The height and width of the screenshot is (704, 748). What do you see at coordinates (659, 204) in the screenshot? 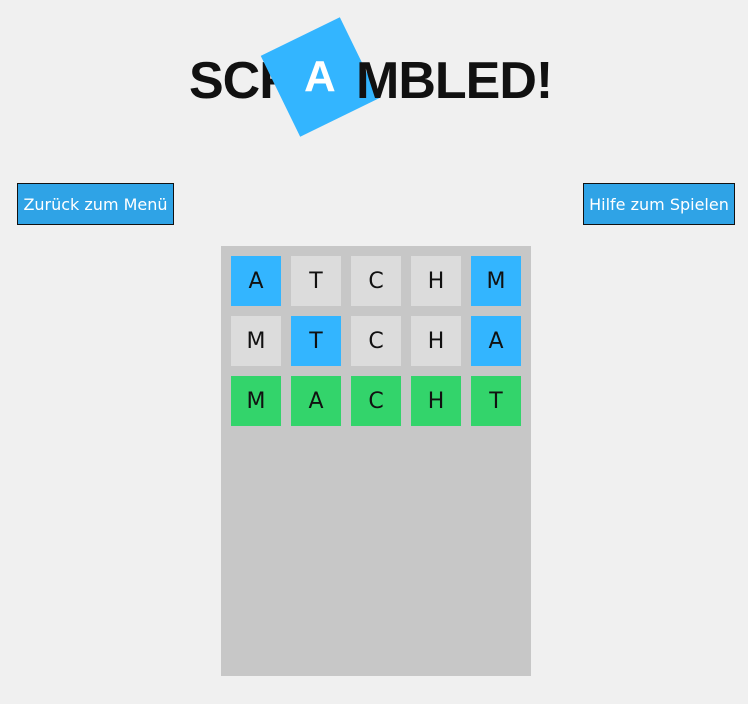
I see `help-button: Hilfe zum Spielen` at bounding box center [659, 204].